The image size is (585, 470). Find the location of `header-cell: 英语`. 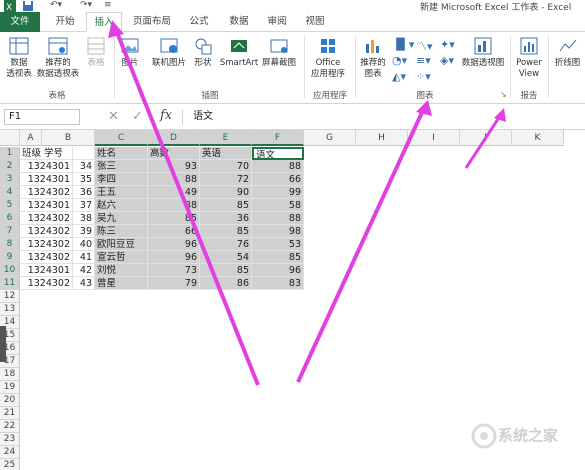

header-cell: 英语 is located at coordinates (226, 153).